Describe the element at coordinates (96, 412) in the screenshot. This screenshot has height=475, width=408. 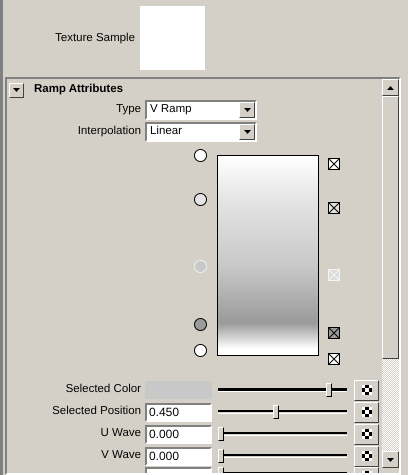
I see `field-label: Selected Position` at that location.